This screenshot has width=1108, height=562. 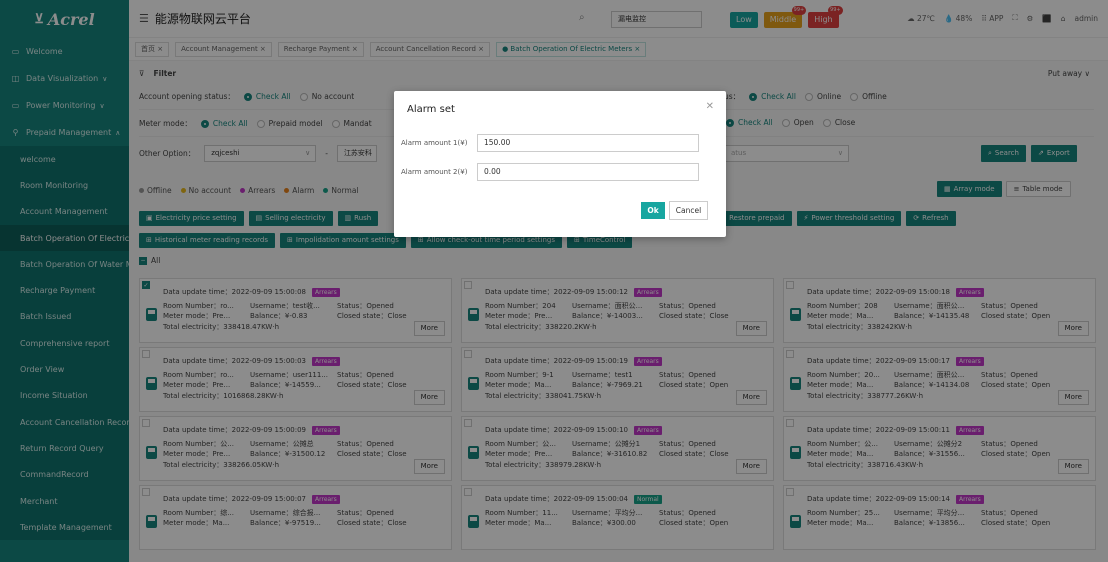 I want to click on close-icon: ✕, so click(x=710, y=106).